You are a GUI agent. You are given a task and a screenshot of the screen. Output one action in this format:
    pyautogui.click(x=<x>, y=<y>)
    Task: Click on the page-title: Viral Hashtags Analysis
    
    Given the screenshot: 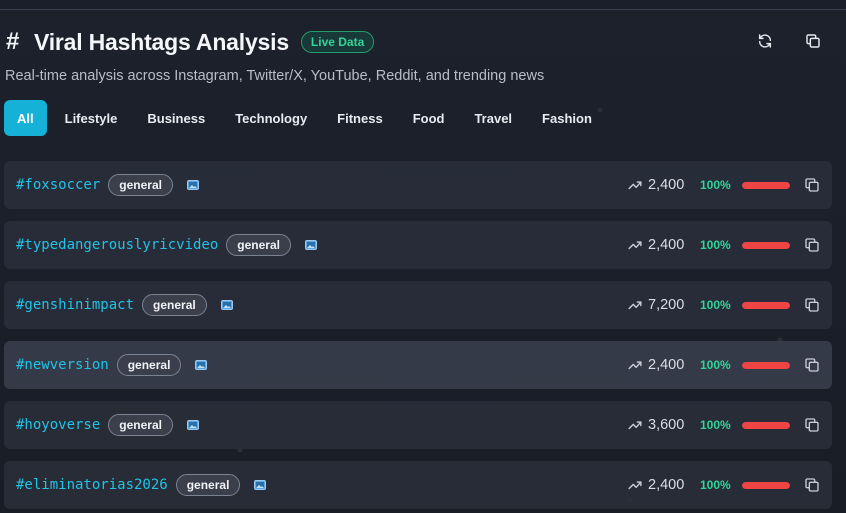 What is the action you would take?
    pyautogui.click(x=161, y=41)
    